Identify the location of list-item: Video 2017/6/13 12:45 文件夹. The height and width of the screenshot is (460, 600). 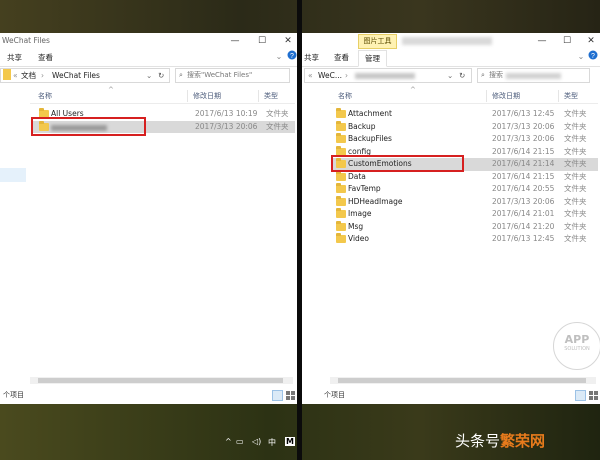
(465, 239).